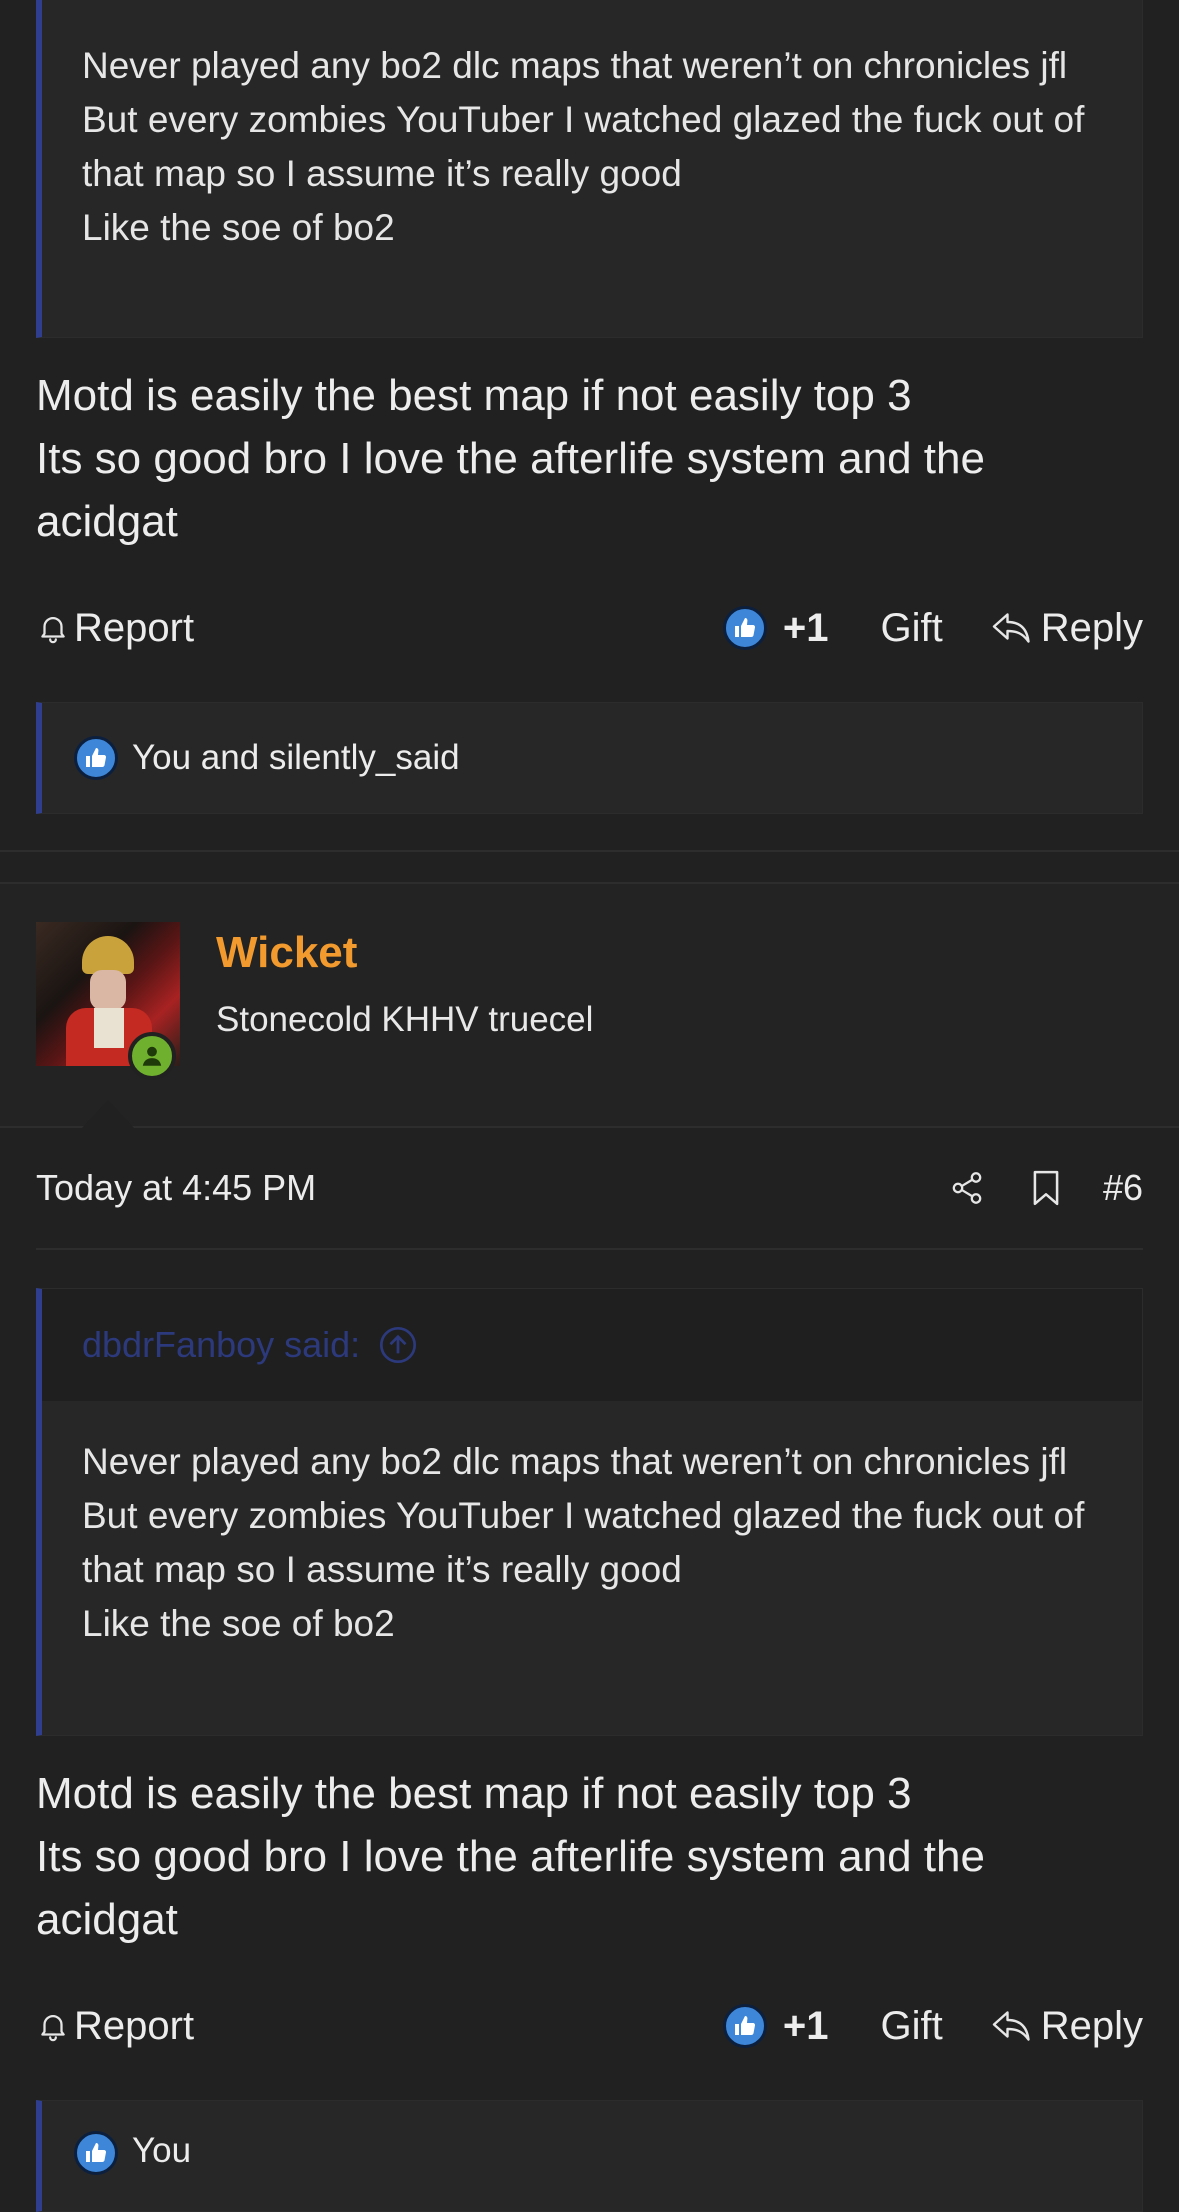 This screenshot has width=1179, height=2212. I want to click on username: Wicket, so click(286, 953).